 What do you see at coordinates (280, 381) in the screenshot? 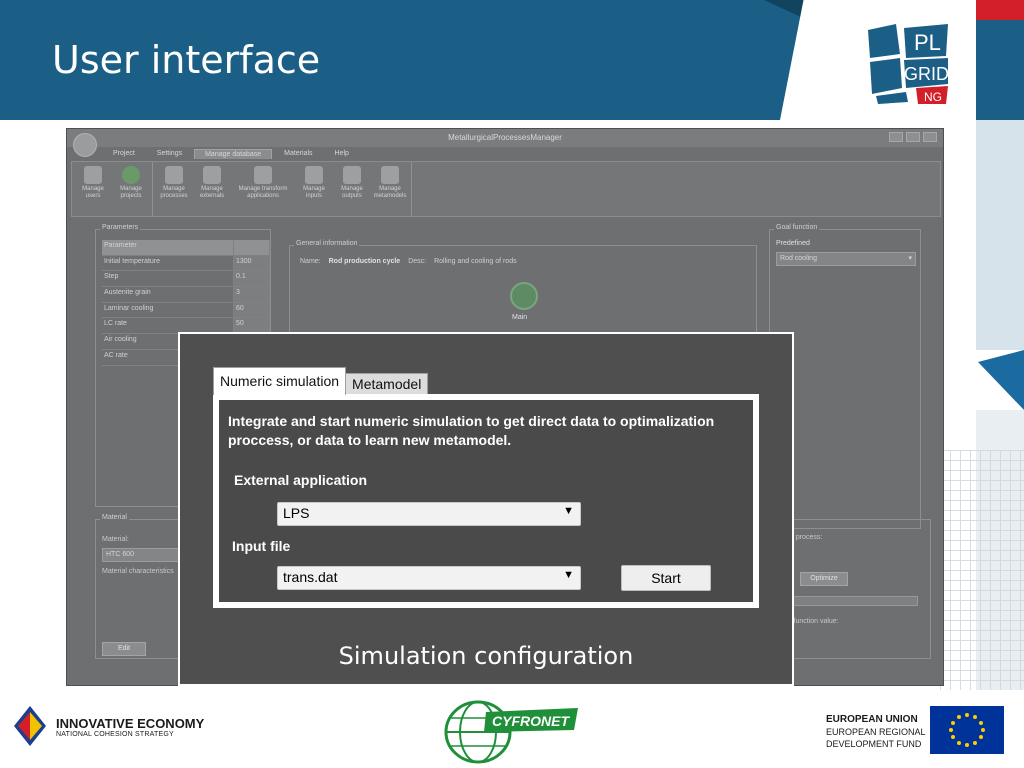
I see `tab-numeric-simulation: Numeric simulation` at bounding box center [280, 381].